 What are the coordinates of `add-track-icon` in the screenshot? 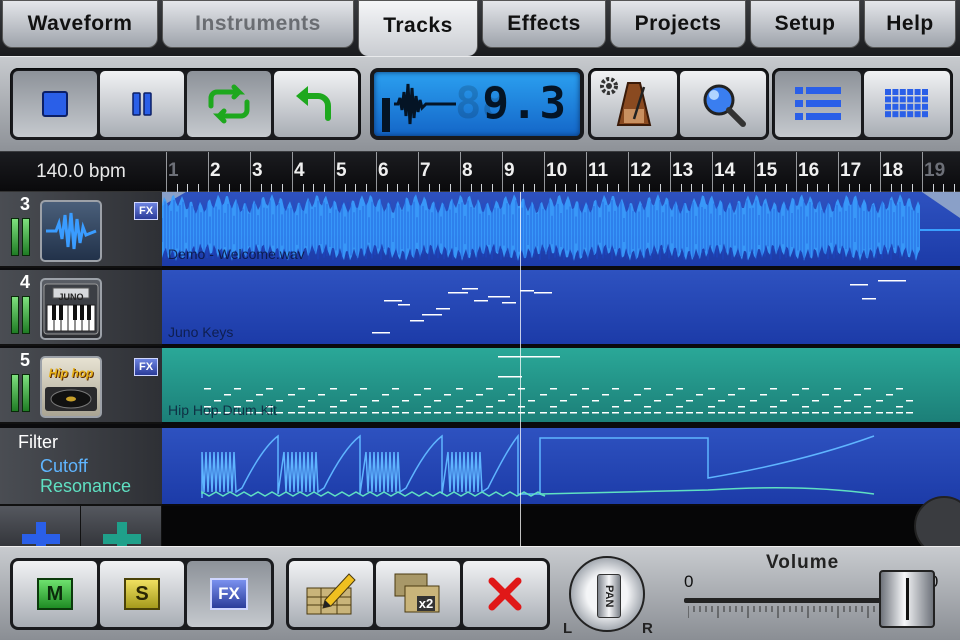 It's located at (41, 534).